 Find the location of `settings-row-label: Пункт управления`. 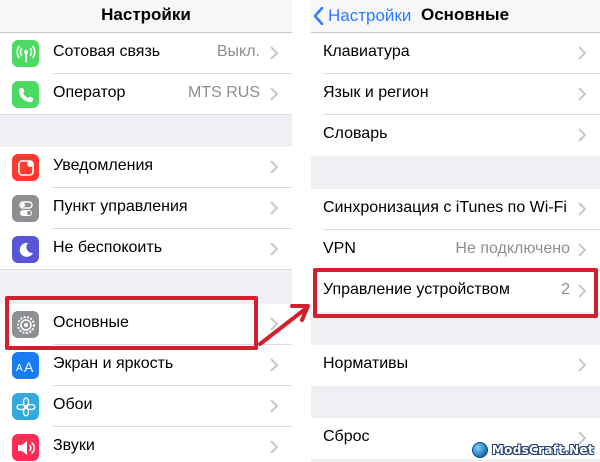

settings-row-label: Пункт управления is located at coordinates (120, 206).